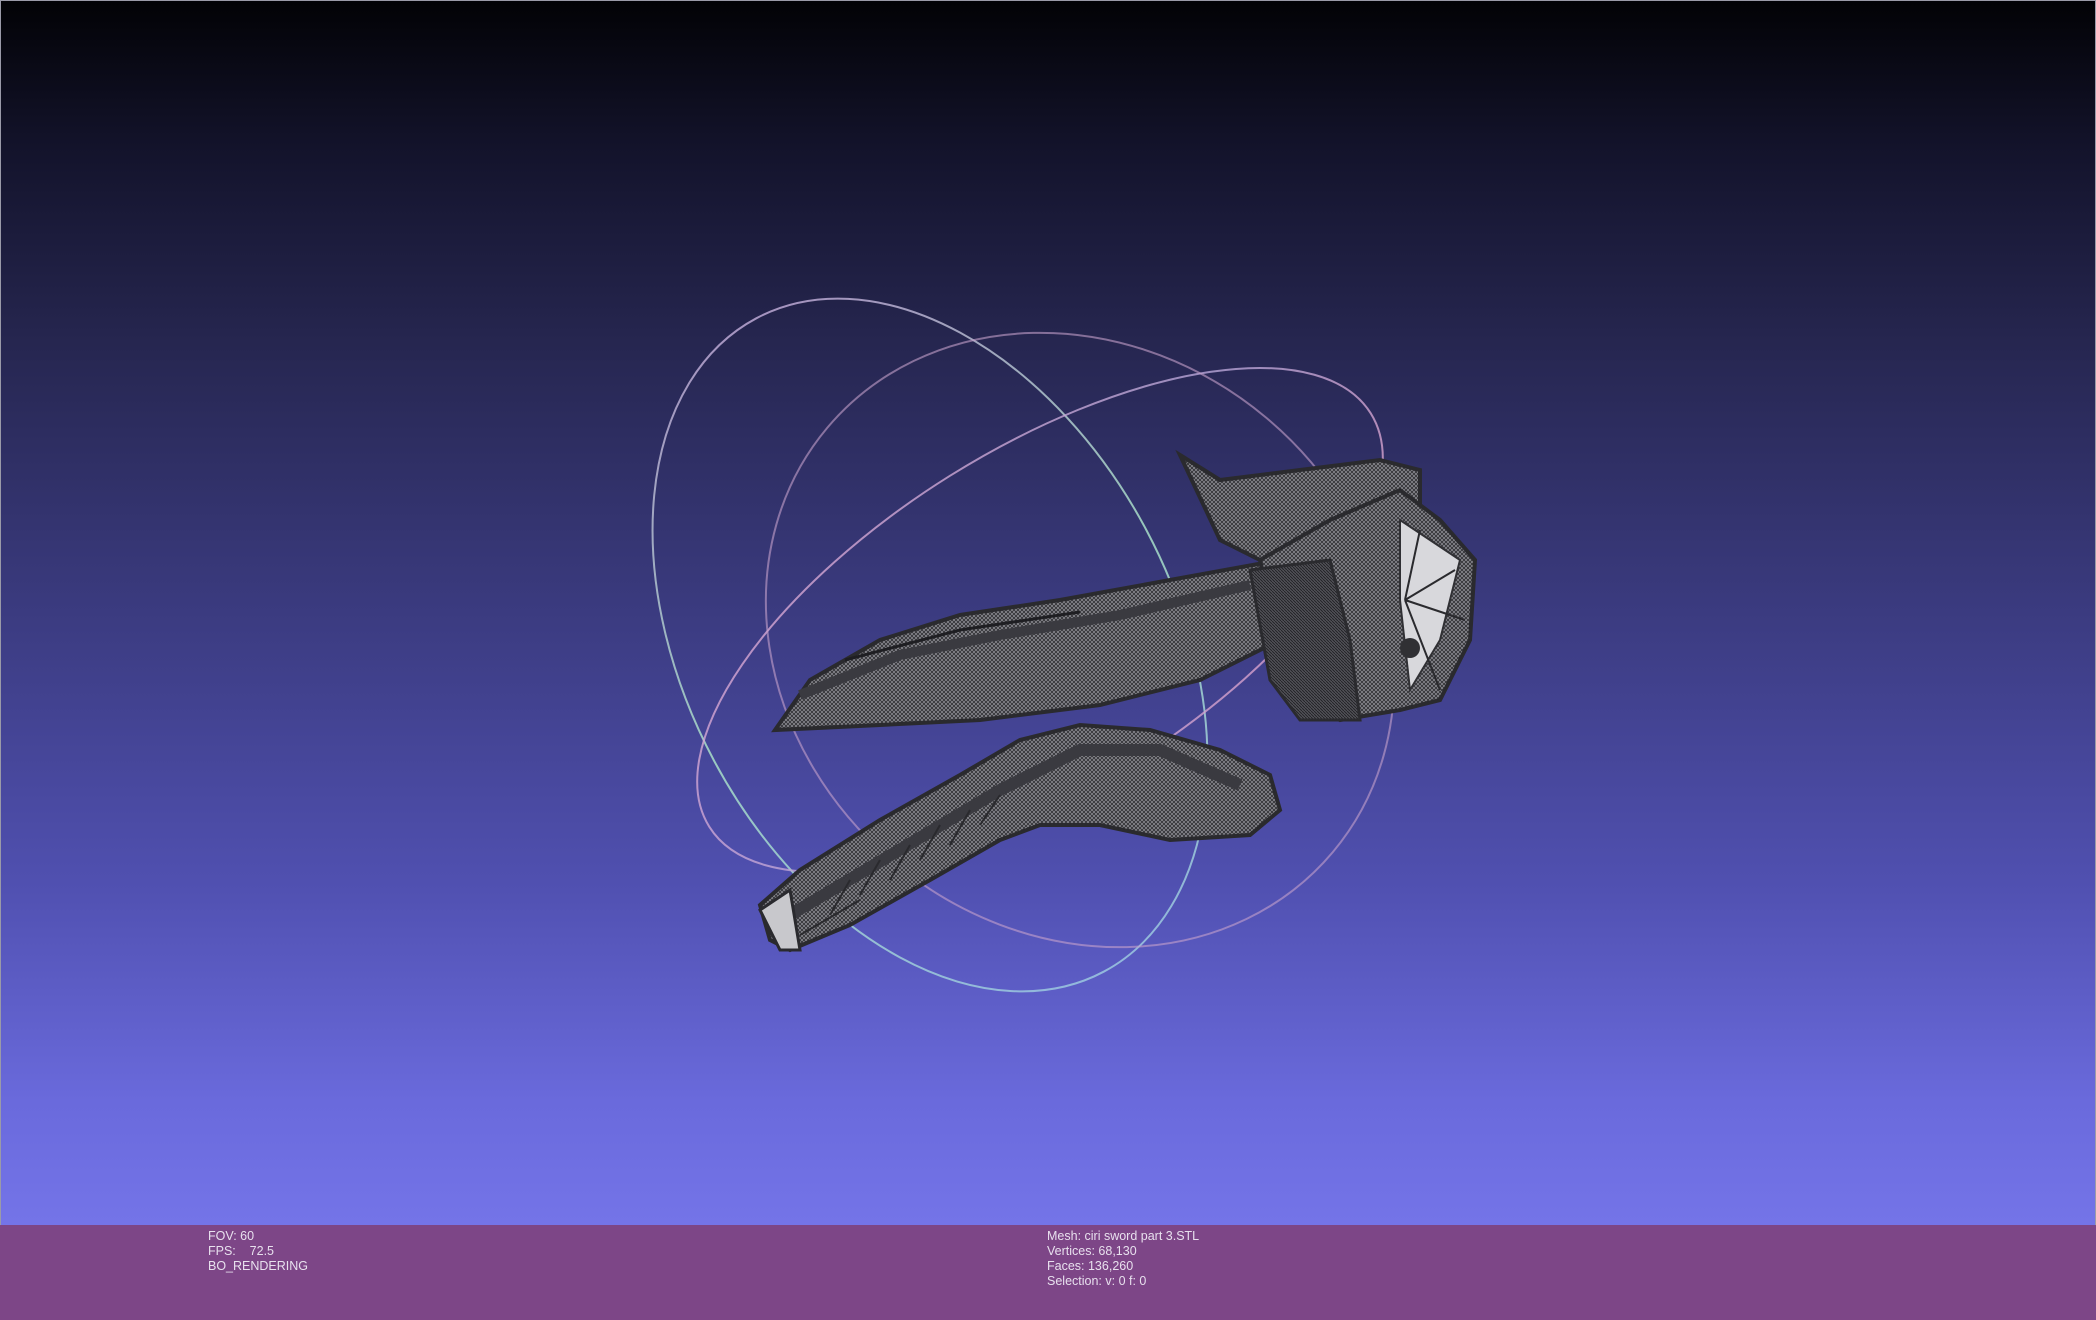 This screenshot has height=1320, width=2096. I want to click on faces-readout: Faces: 136,260, so click(1090, 1266).